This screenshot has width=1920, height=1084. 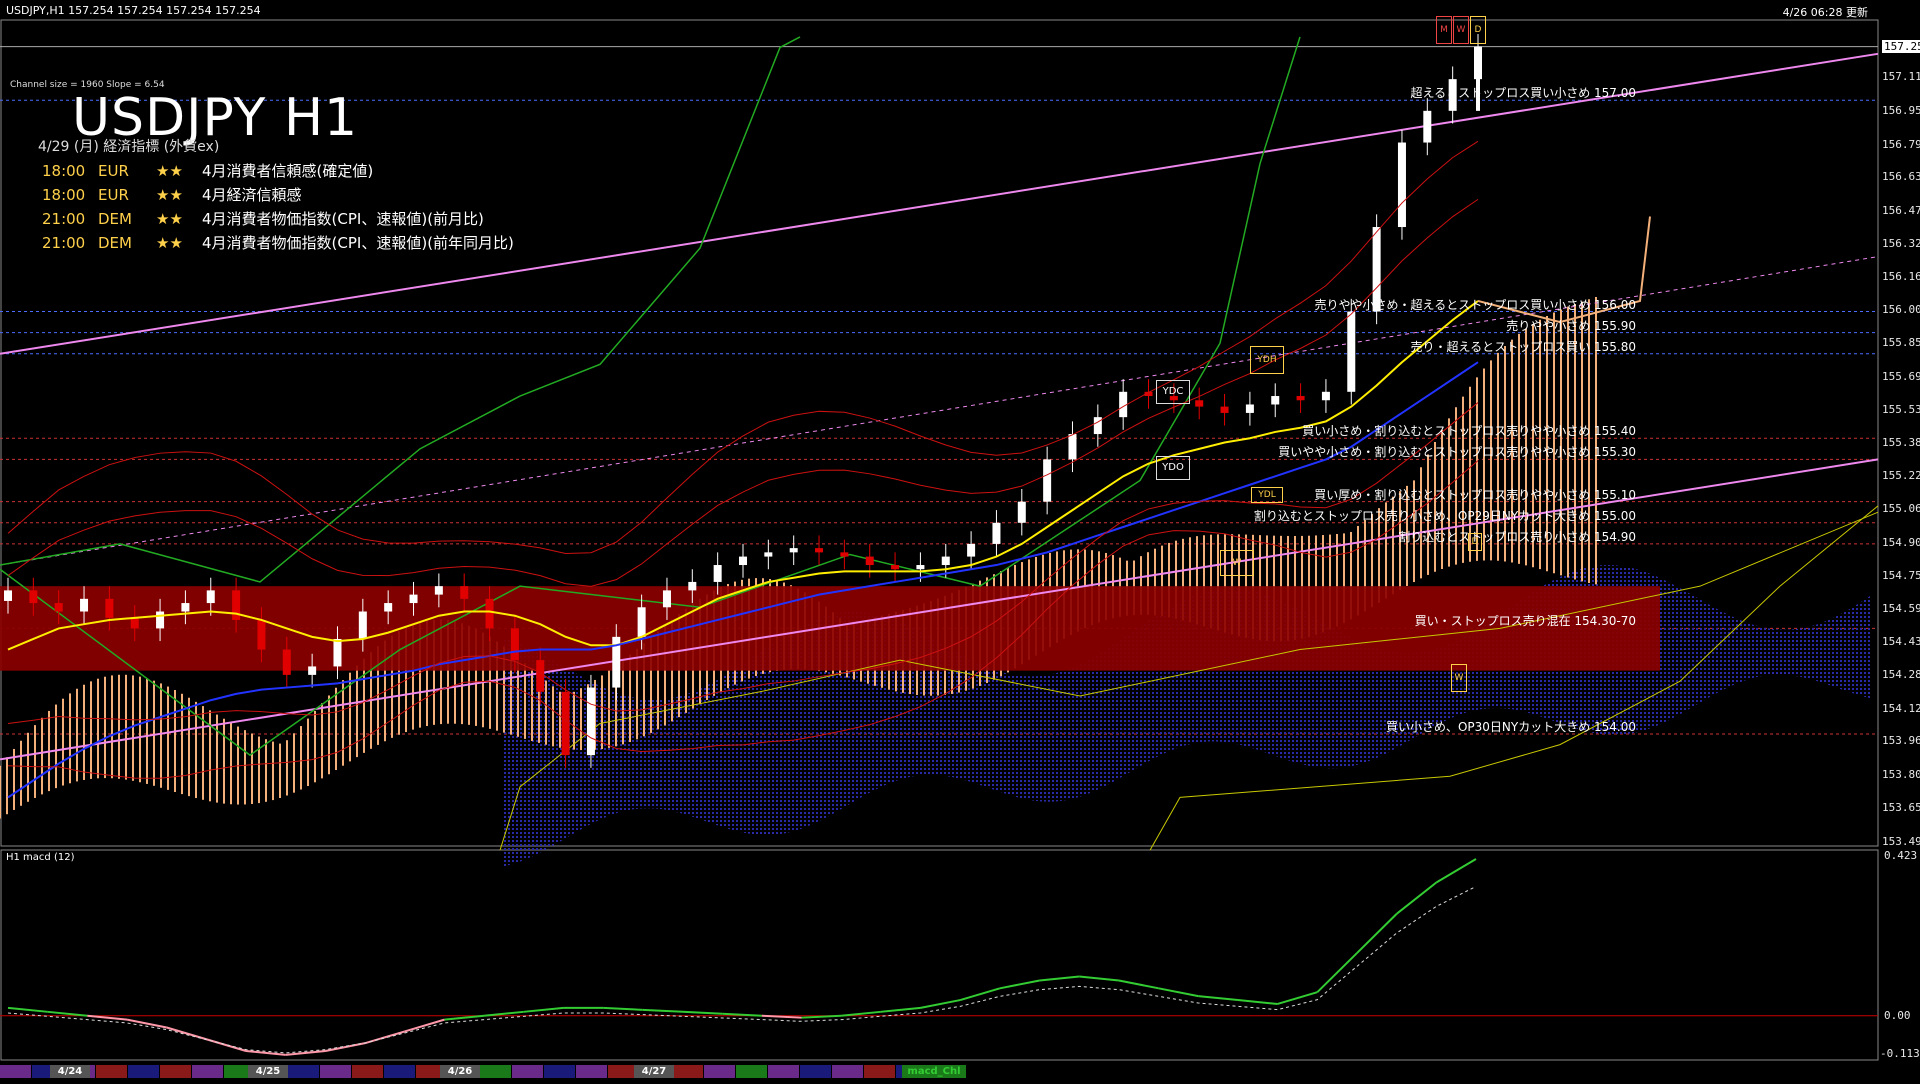 I want to click on tag-week-low: W, so click(x=1237, y=563).